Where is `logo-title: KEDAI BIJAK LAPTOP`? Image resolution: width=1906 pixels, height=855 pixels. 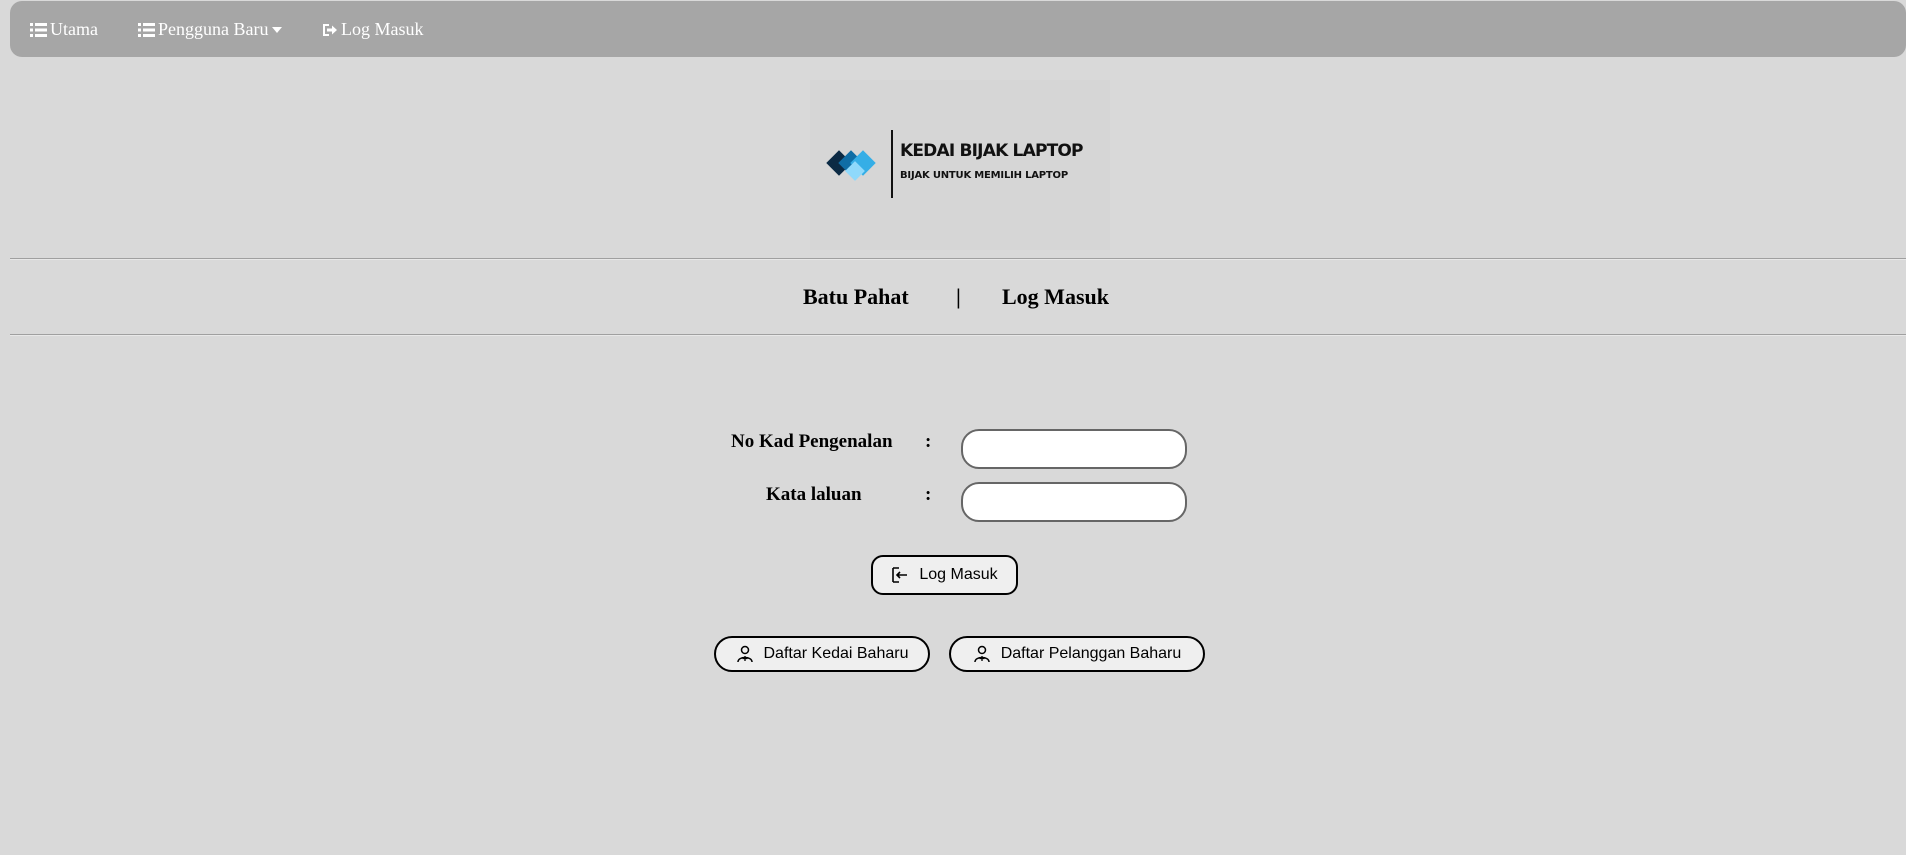
logo-title: KEDAI BIJAK LAPTOP is located at coordinates (992, 151).